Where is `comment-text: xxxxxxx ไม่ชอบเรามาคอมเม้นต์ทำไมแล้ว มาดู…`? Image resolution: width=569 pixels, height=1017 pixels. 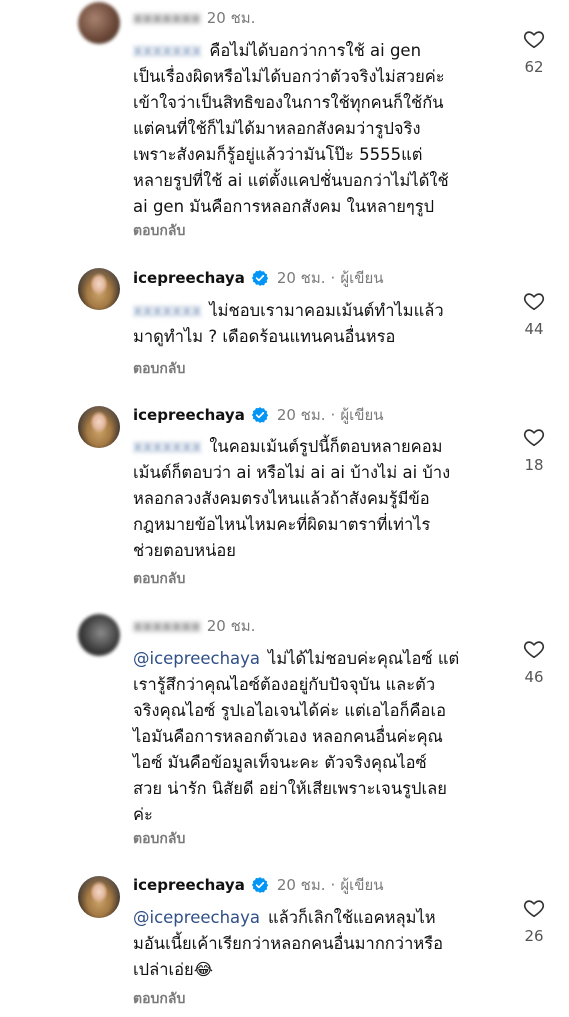
comment-text: xxxxxxx ไม่ชอบเรามาคอมเม้นต์ทำไมแล้ว มาดู… is located at coordinates (313, 324).